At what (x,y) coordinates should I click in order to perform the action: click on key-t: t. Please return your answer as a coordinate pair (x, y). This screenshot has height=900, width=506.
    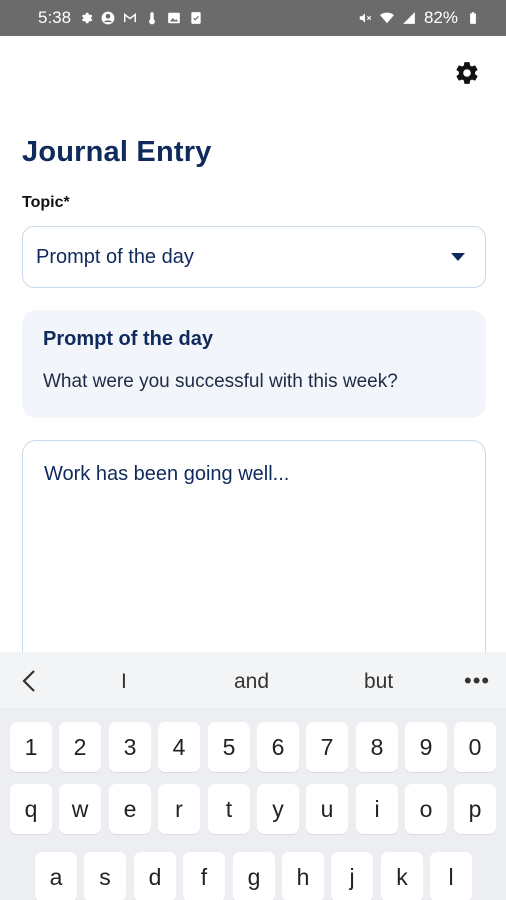
    Looking at the image, I should click on (229, 809).